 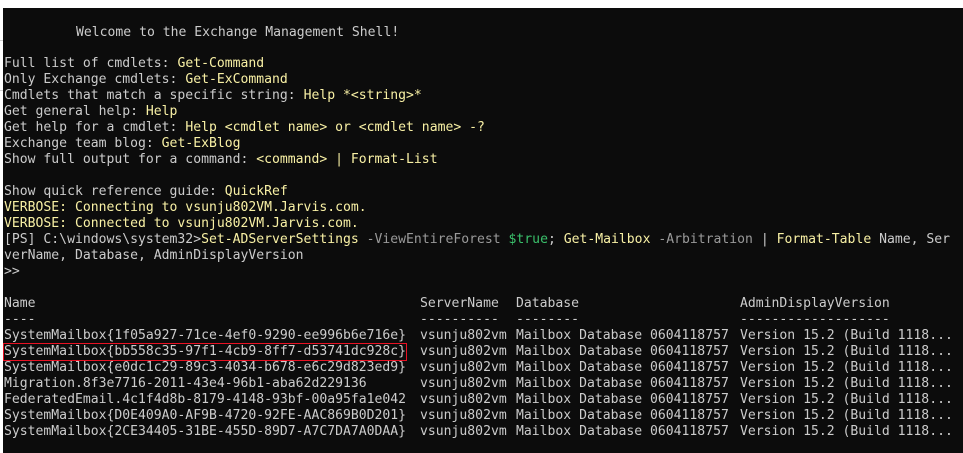 What do you see at coordinates (201, 143) in the screenshot?
I see `help-command: Get-ExBlog` at bounding box center [201, 143].